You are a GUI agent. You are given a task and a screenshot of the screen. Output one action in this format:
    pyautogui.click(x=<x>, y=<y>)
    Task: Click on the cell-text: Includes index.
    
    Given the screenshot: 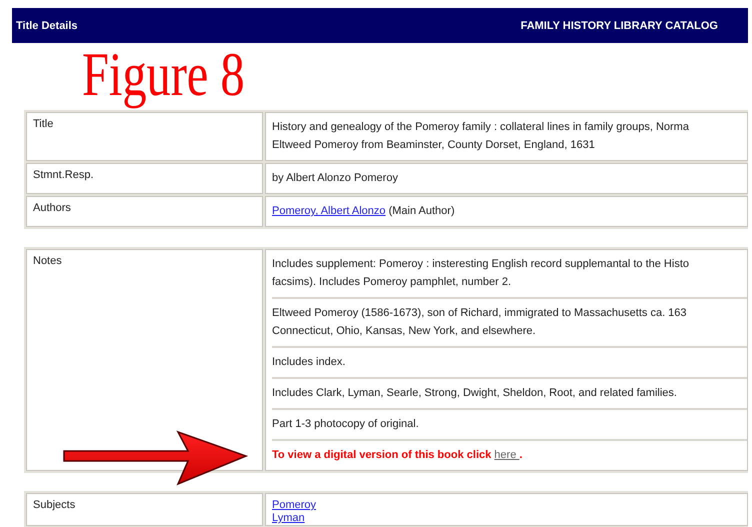 What is the action you would take?
    pyautogui.click(x=309, y=362)
    